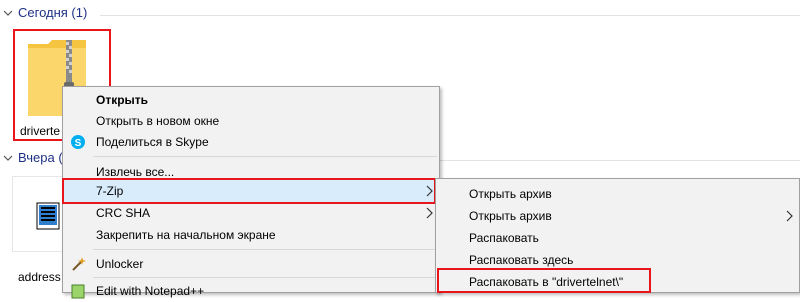 The width and height of the screenshot is (800, 302). What do you see at coordinates (251, 213) in the screenshot?
I see `menu-item-crc-sha: CRC SHA` at bounding box center [251, 213].